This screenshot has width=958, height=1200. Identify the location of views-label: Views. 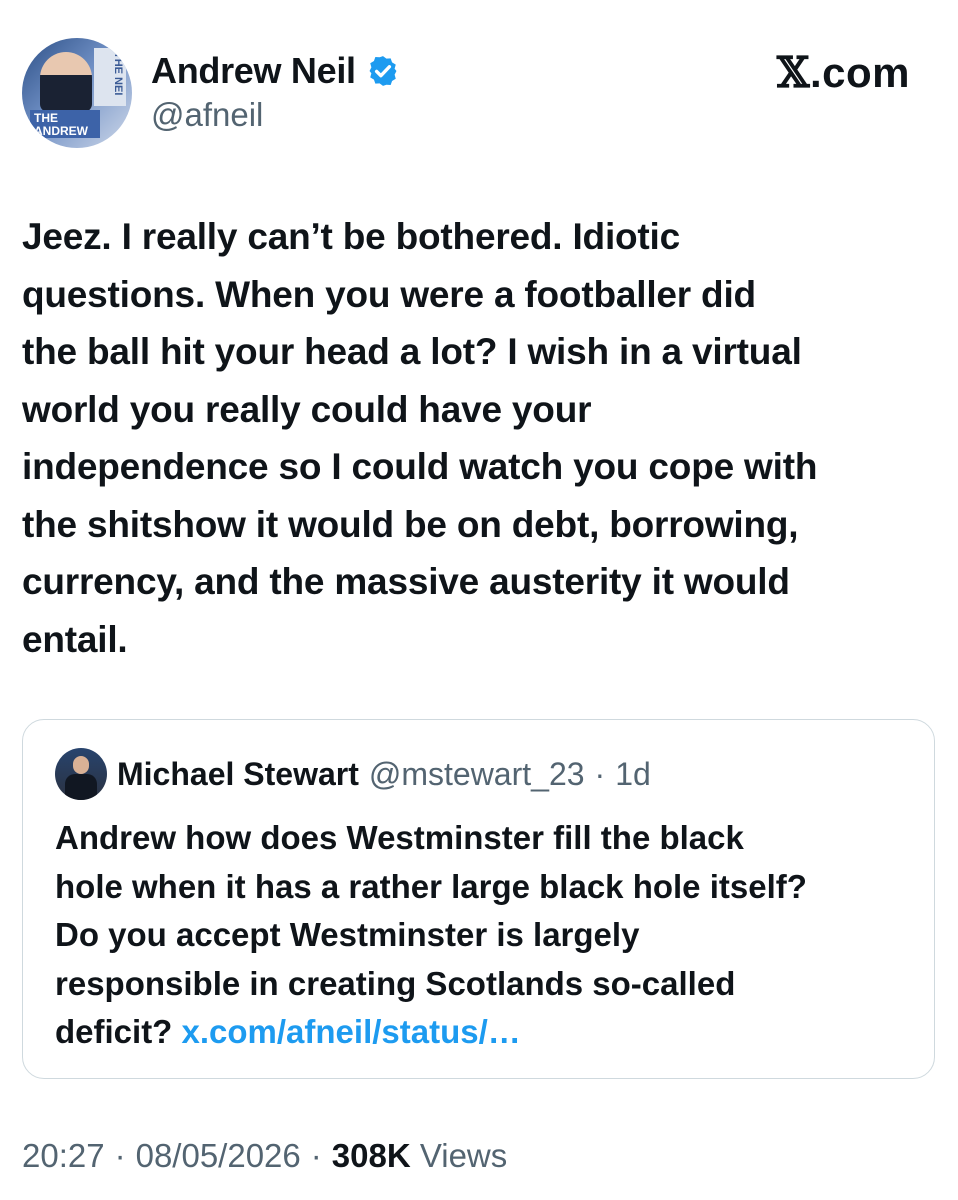
(463, 1155).